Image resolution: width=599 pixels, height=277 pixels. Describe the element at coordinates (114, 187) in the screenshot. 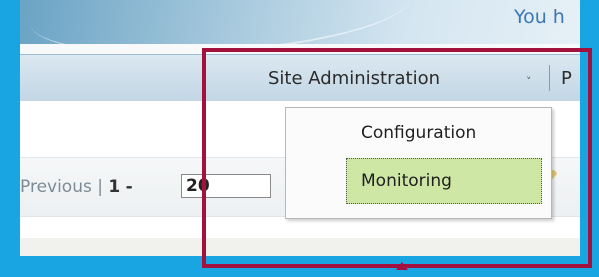

I see `range-start: 1` at that location.